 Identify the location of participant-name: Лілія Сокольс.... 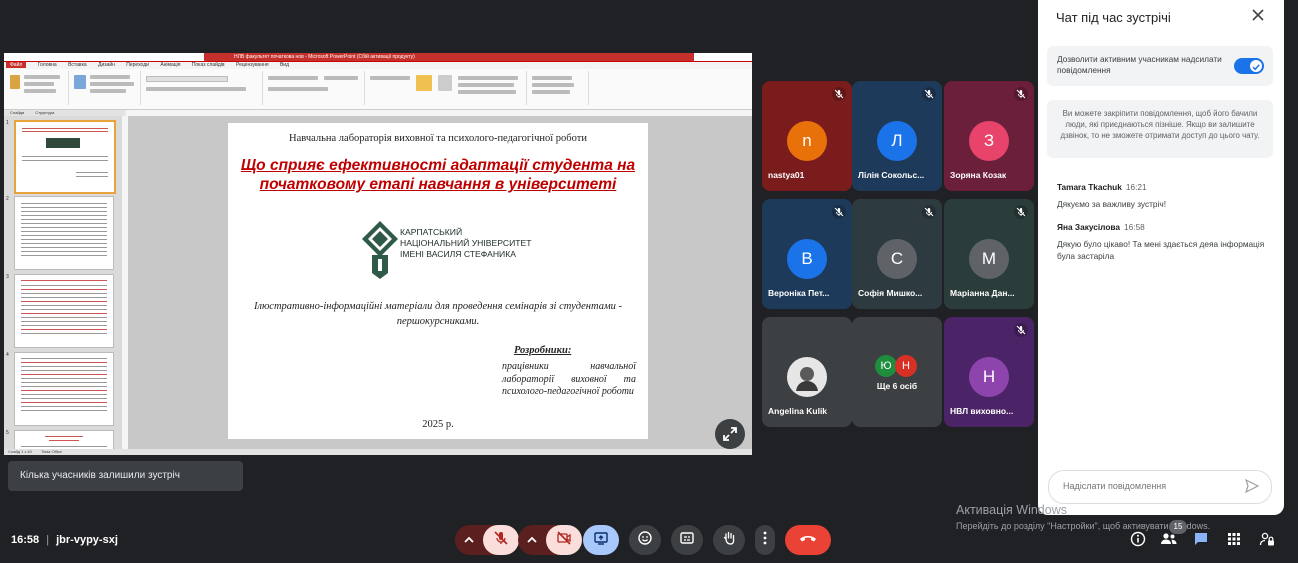
(891, 175).